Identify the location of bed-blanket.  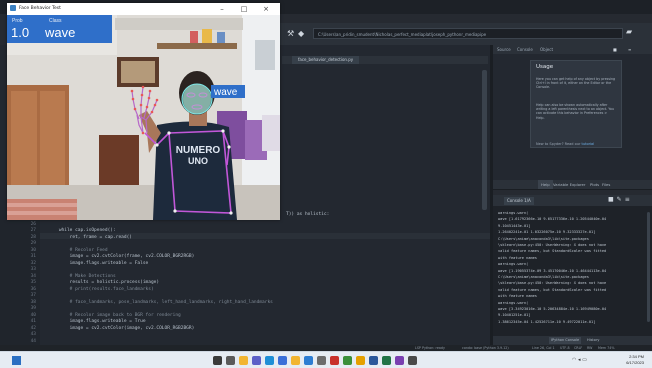
(42, 209).